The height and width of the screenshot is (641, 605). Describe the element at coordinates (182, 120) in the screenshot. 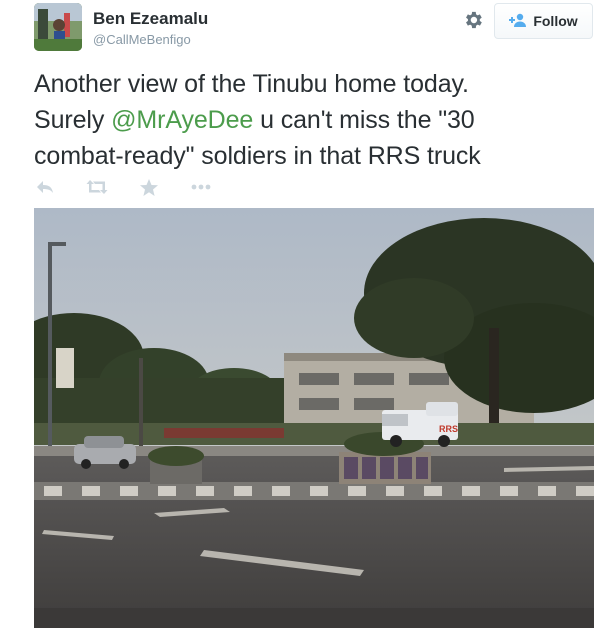

I see `mention-link: @MrAyeDee` at that location.